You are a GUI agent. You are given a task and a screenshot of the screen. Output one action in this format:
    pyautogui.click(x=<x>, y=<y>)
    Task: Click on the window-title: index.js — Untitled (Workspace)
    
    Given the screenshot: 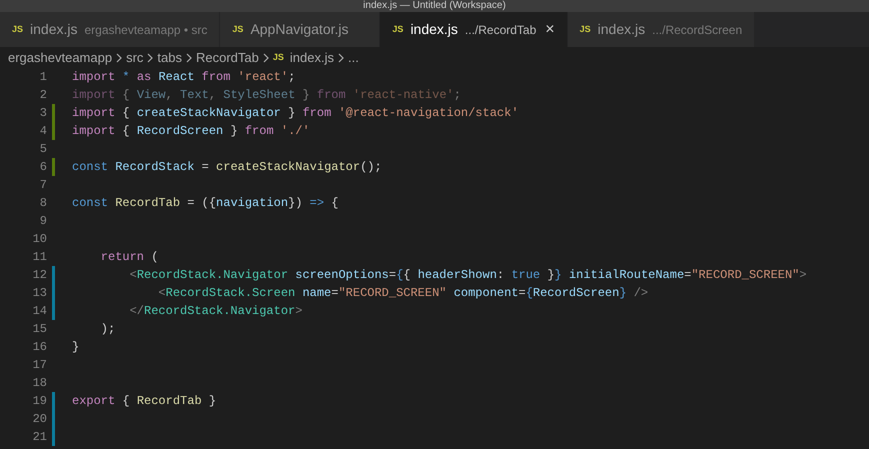 What is the action you would take?
    pyautogui.click(x=434, y=6)
    